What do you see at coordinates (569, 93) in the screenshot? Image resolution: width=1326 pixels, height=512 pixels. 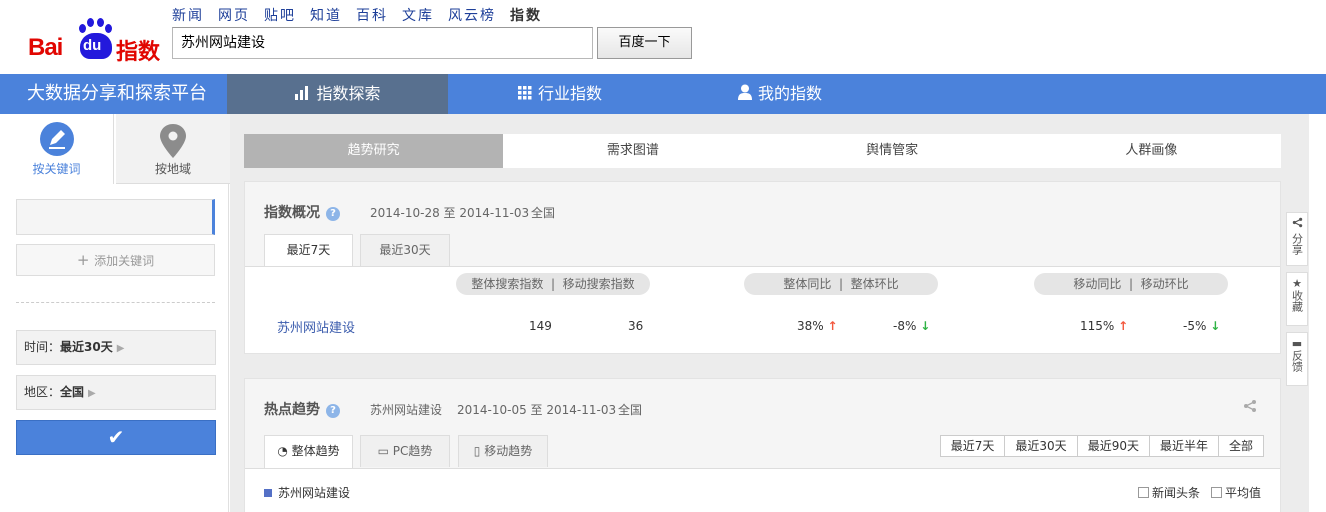 I see `tab-industry-index-label: 行业指数` at bounding box center [569, 93].